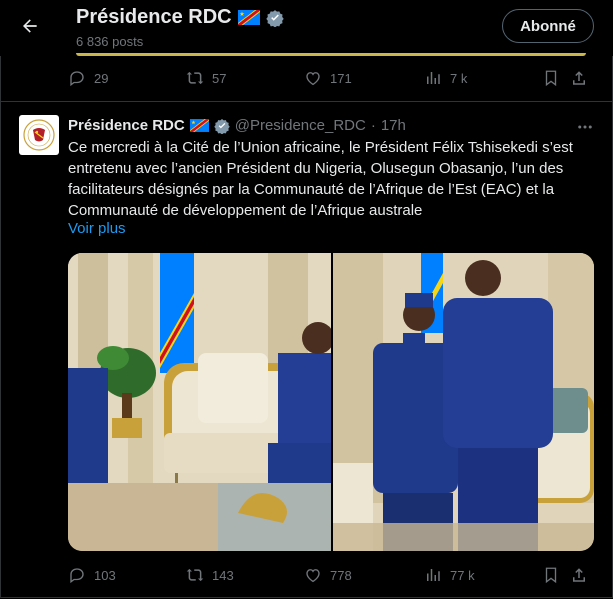 This screenshot has width=613, height=599. What do you see at coordinates (306, 28) in the screenshot?
I see `profile-header: Présidence RDC 6 836 posts Abonné` at bounding box center [306, 28].